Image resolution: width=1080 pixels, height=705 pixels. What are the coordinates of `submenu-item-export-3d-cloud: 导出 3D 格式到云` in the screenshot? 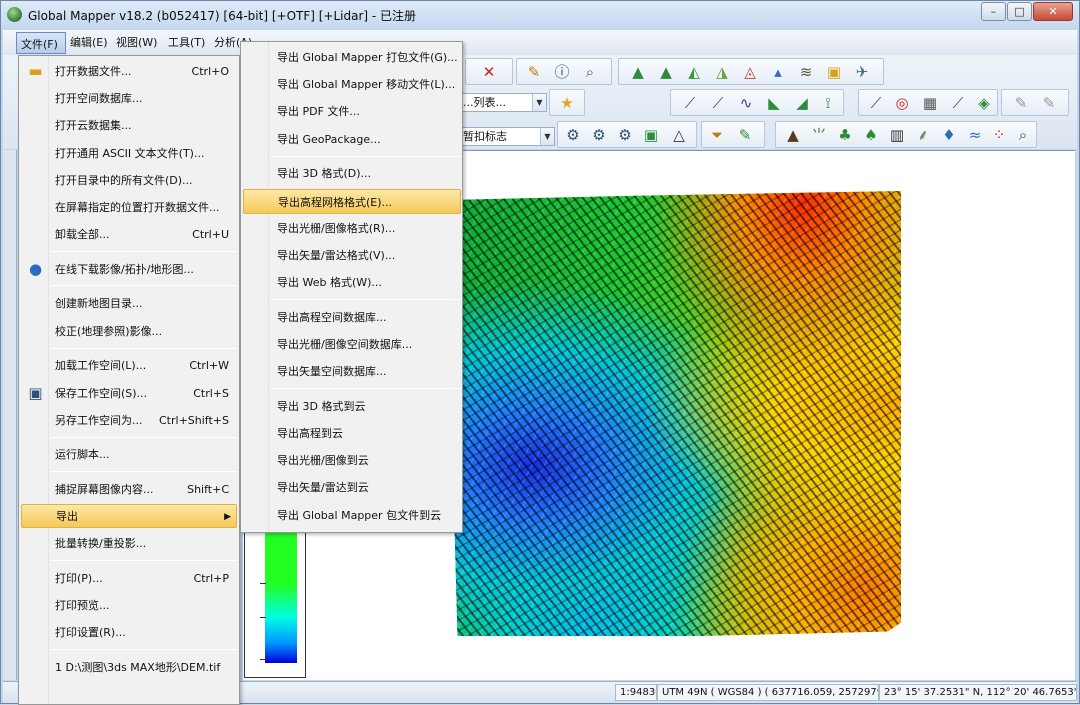 It's located at (352, 406).